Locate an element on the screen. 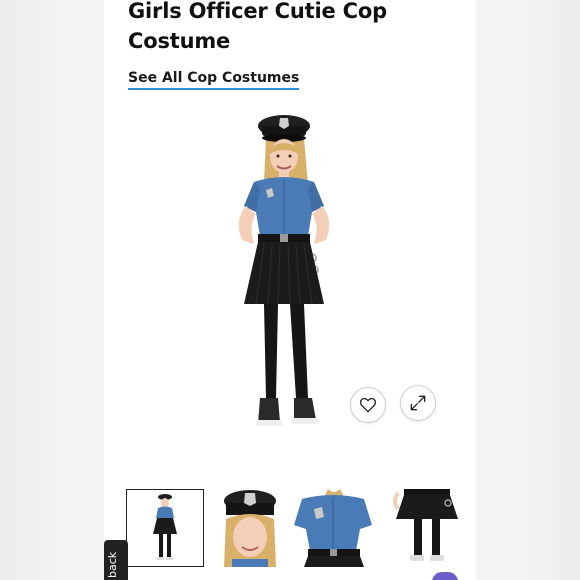 This screenshot has width=580, height=580. thumbnail-strip is located at coordinates (296, 529).